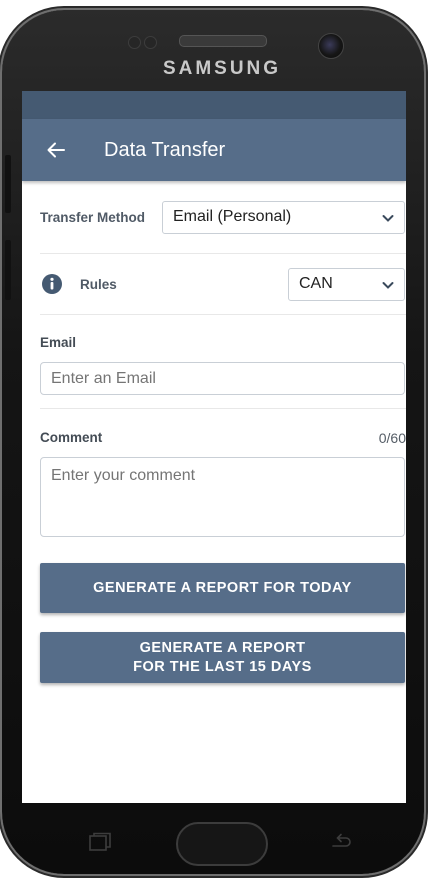  What do you see at coordinates (222, 648) in the screenshot?
I see `generate-report-15-days-line1: GENERATE A REPORT` at bounding box center [222, 648].